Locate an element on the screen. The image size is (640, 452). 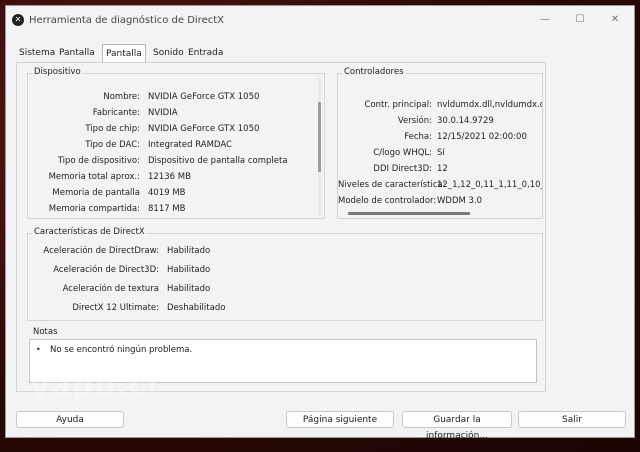
notes-item: No se encontró ningún problema. is located at coordinates (121, 350).